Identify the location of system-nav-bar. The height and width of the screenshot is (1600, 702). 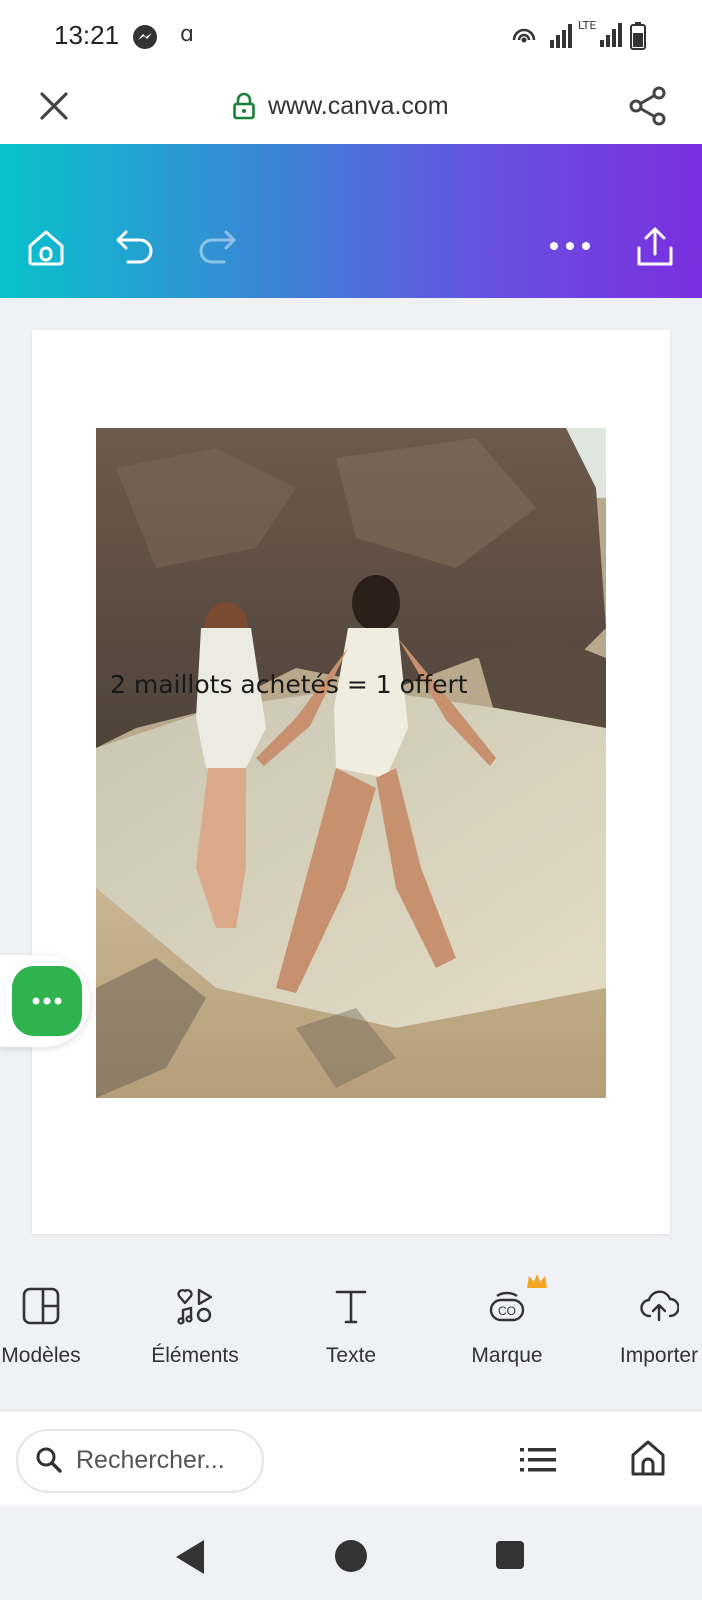
(351, 1553).